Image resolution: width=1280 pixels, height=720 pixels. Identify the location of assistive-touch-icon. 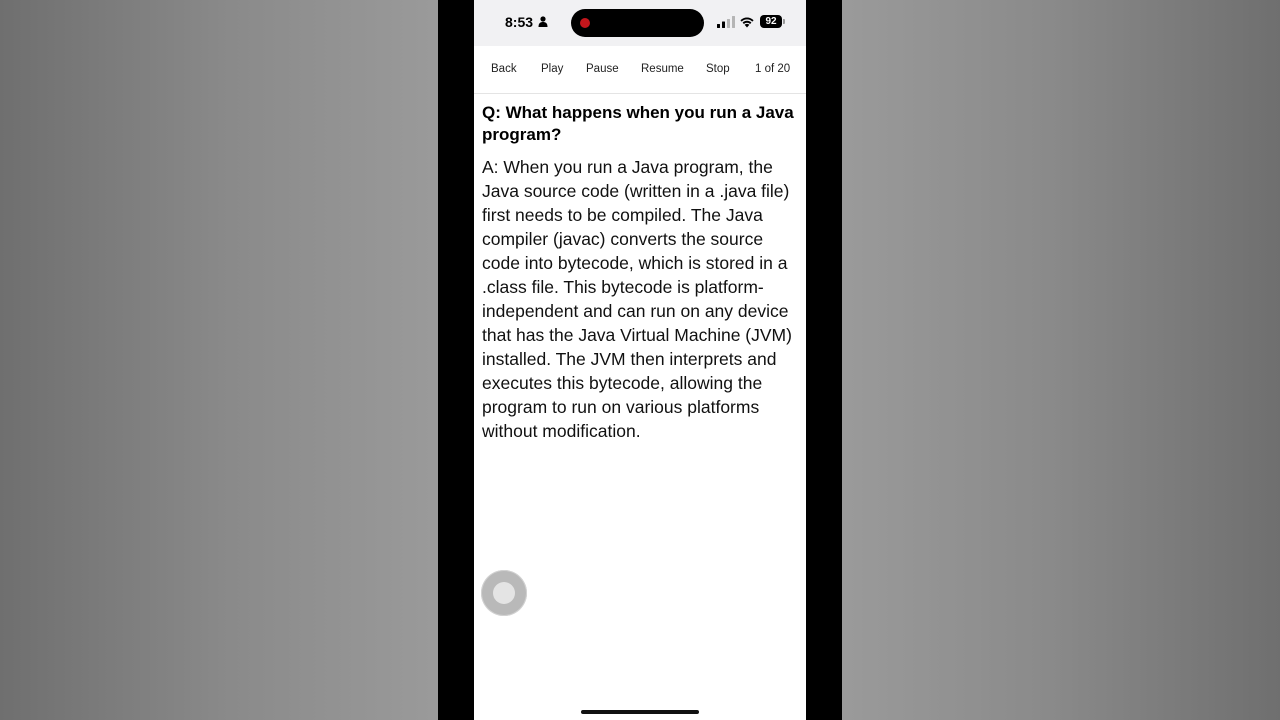
(504, 593).